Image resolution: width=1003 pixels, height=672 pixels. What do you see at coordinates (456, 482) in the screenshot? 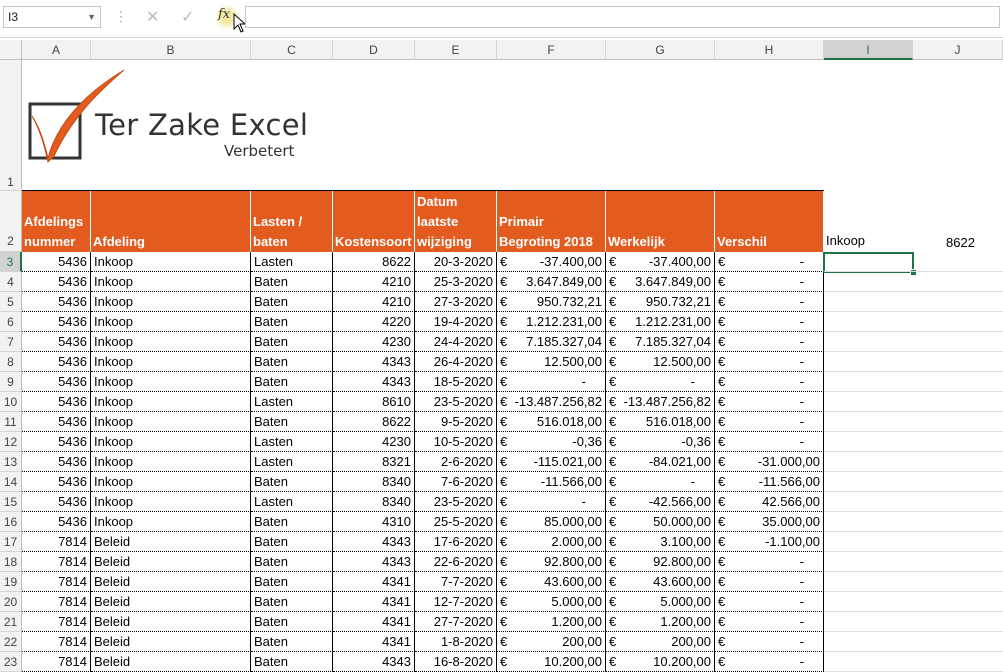
I see `table-cell: 7-6-2020` at bounding box center [456, 482].